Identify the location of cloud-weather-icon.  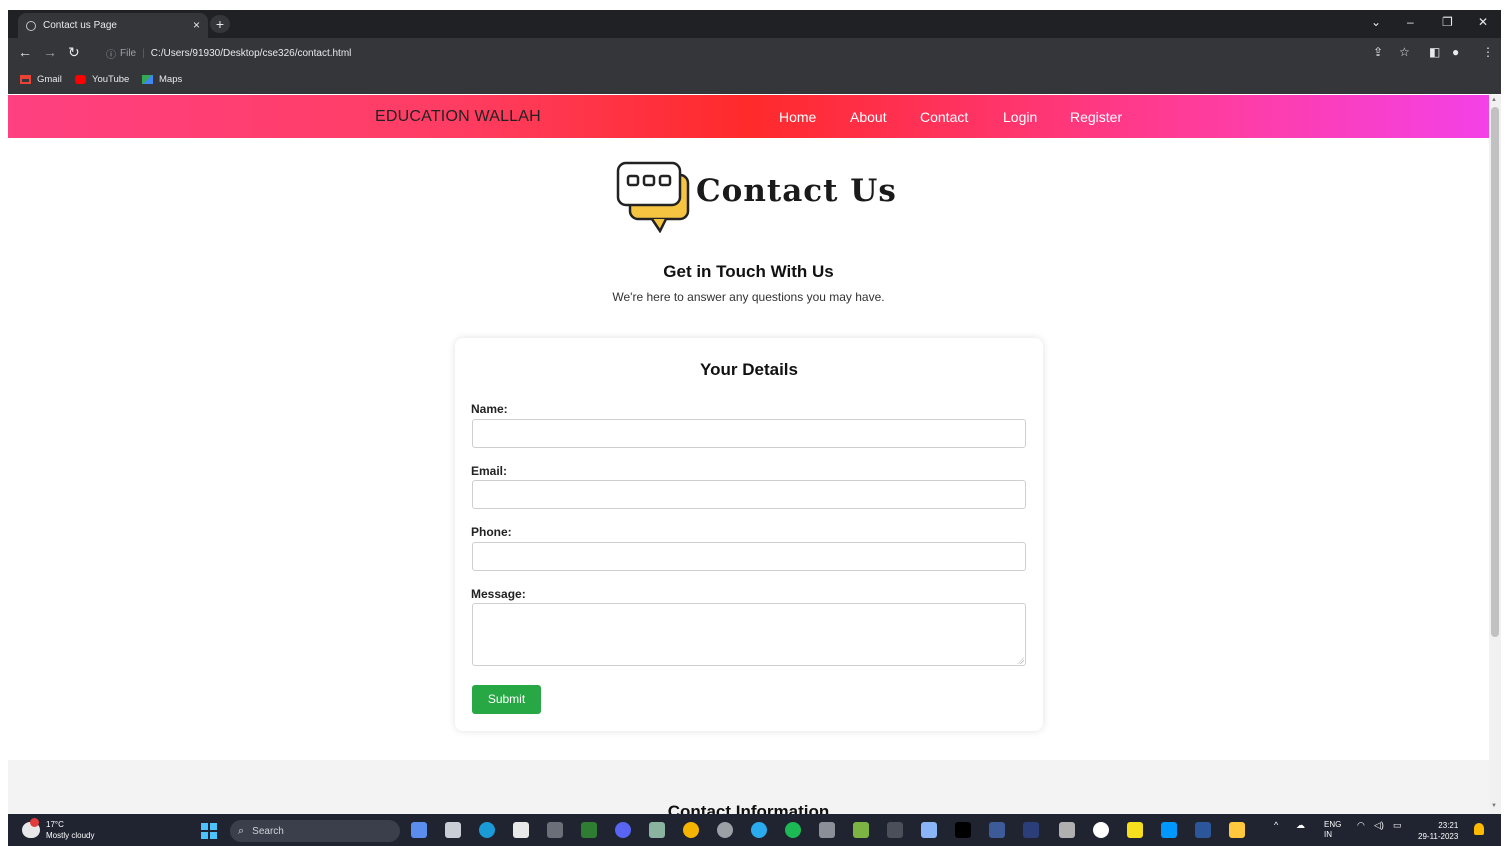
(31, 828).